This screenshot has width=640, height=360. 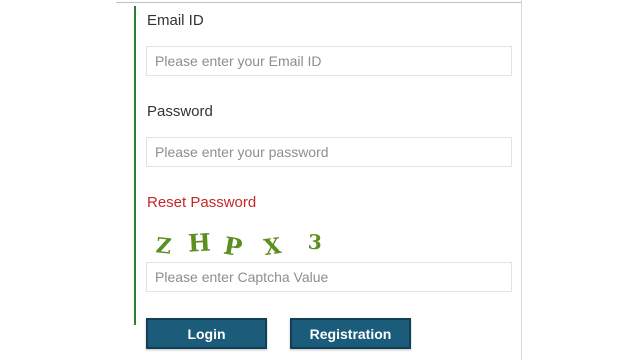 What do you see at coordinates (199, 242) in the screenshot?
I see `captcha-char: H` at bounding box center [199, 242].